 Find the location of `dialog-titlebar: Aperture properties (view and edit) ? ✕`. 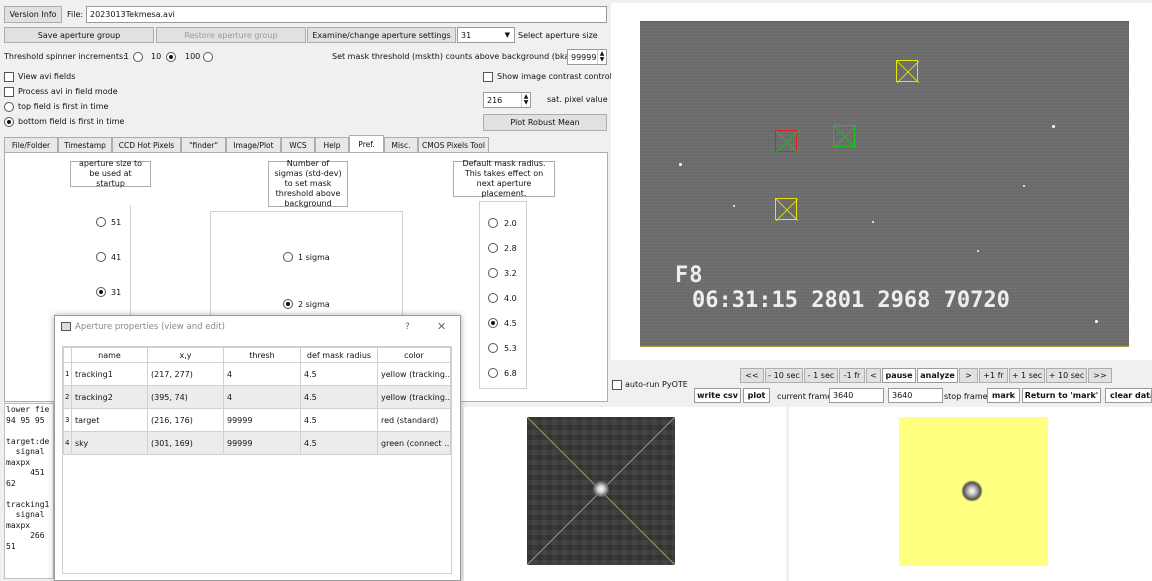

dialog-titlebar: Aperture properties (view and edit) ? ✕ is located at coordinates (257, 327).